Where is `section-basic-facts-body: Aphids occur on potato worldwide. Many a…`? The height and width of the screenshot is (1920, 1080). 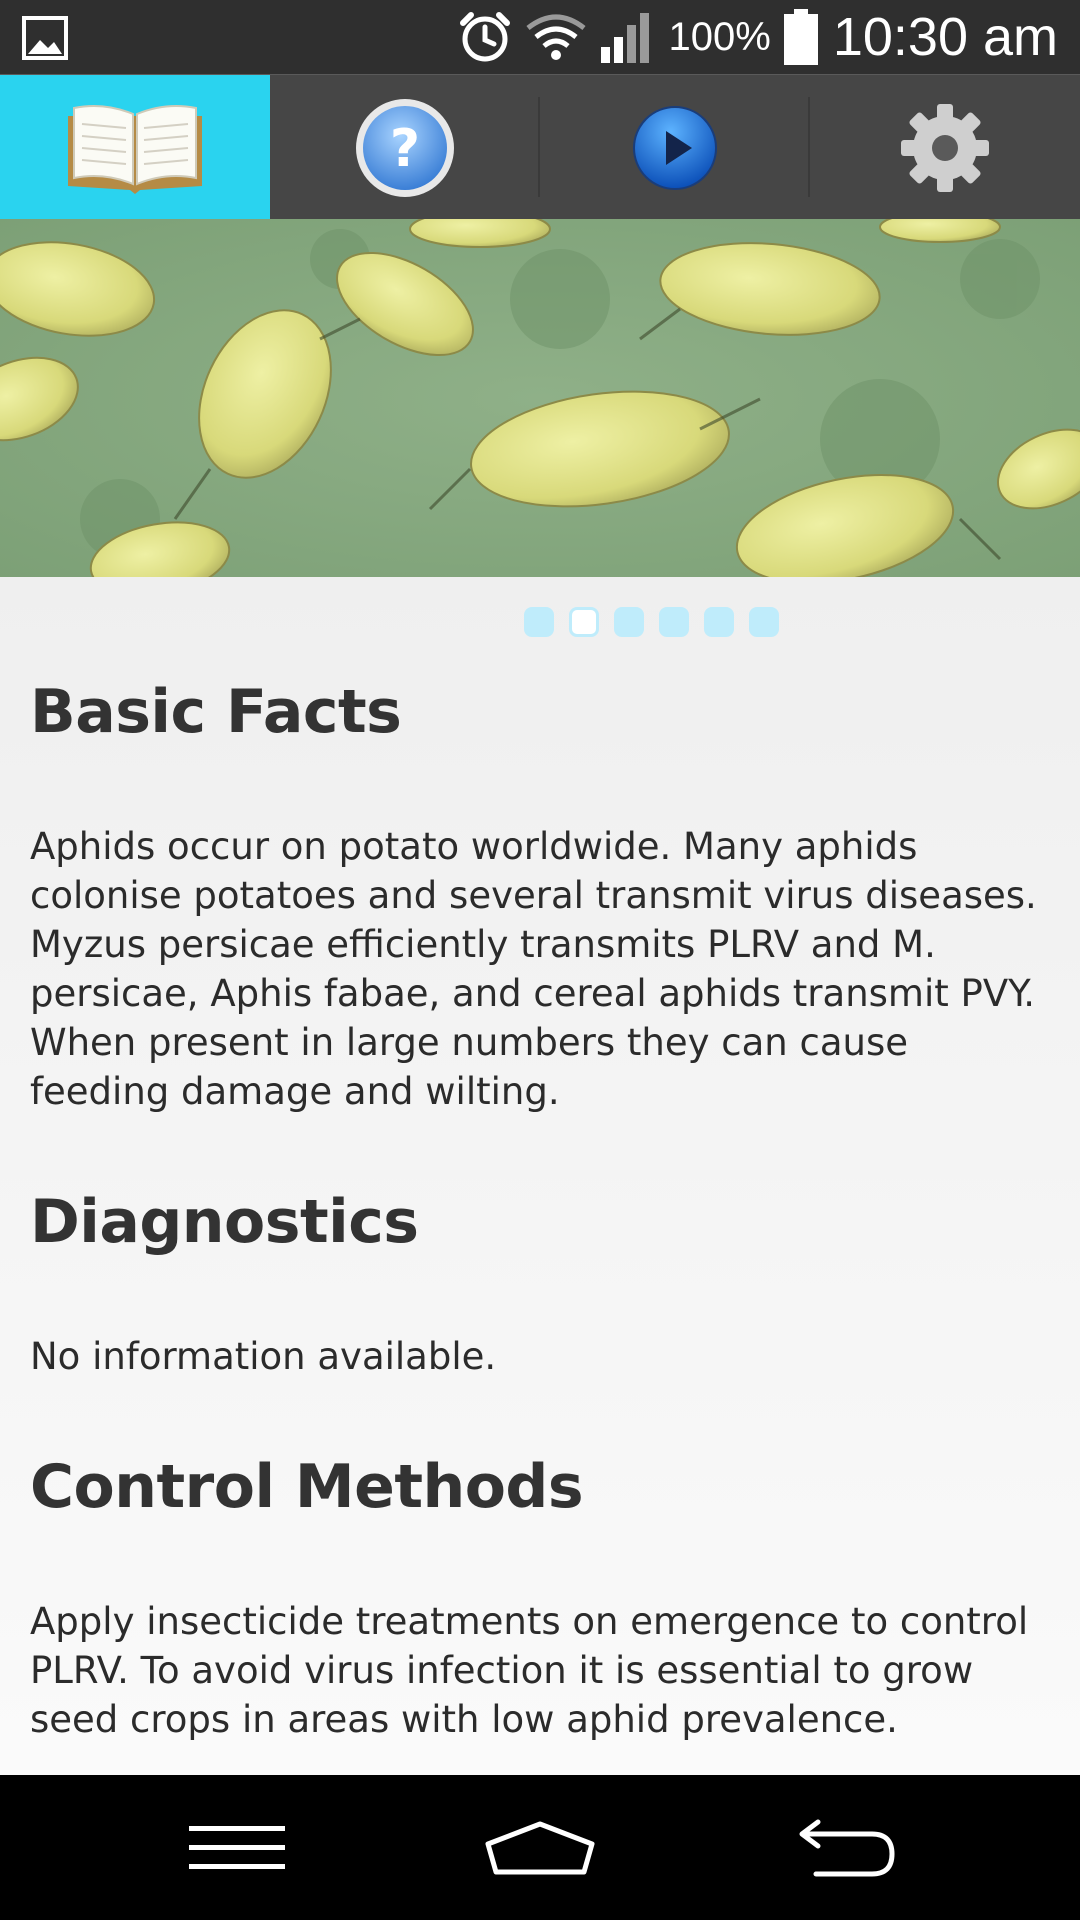 section-basic-facts-body: Aphids occur on potato worldwide. Many a… is located at coordinates (540, 969).